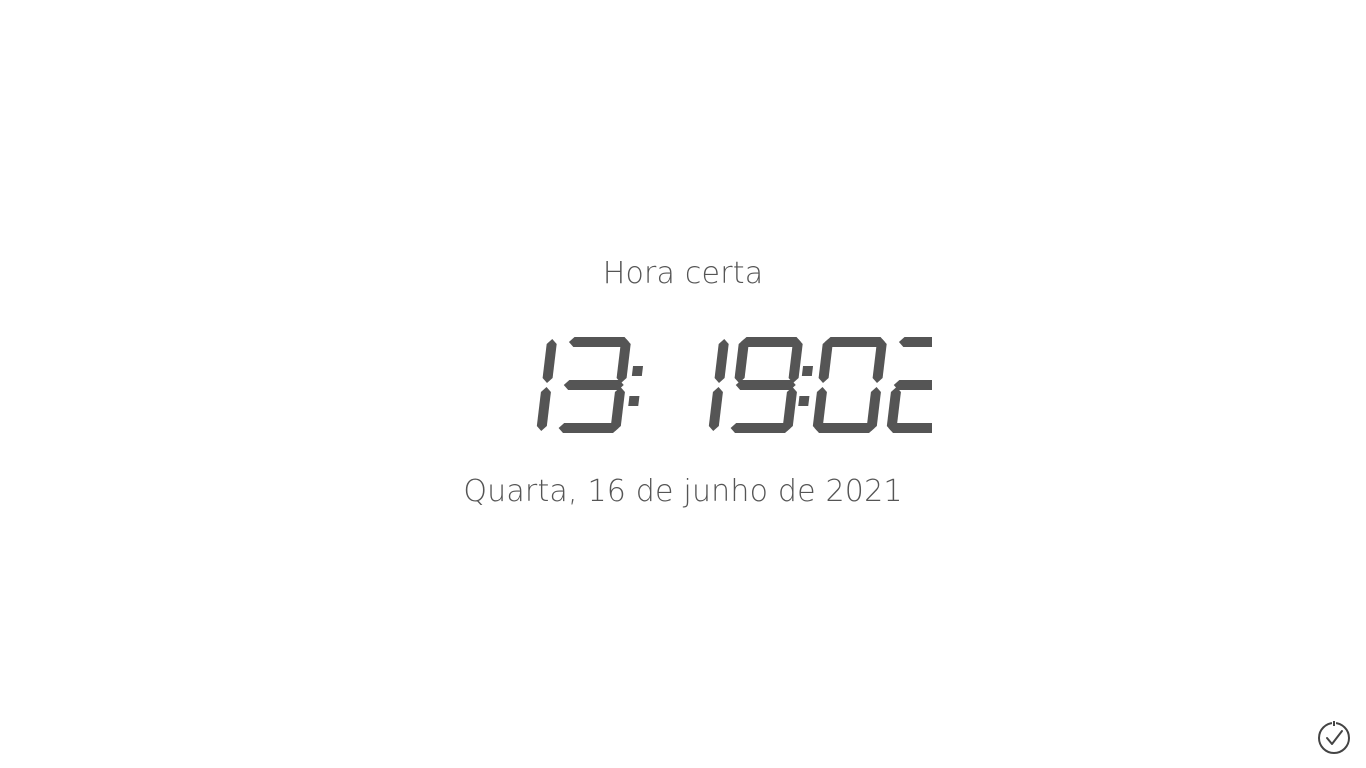 The height and width of the screenshot is (768, 1366). What do you see at coordinates (683, 273) in the screenshot?
I see `page-title: Hora certa` at bounding box center [683, 273].